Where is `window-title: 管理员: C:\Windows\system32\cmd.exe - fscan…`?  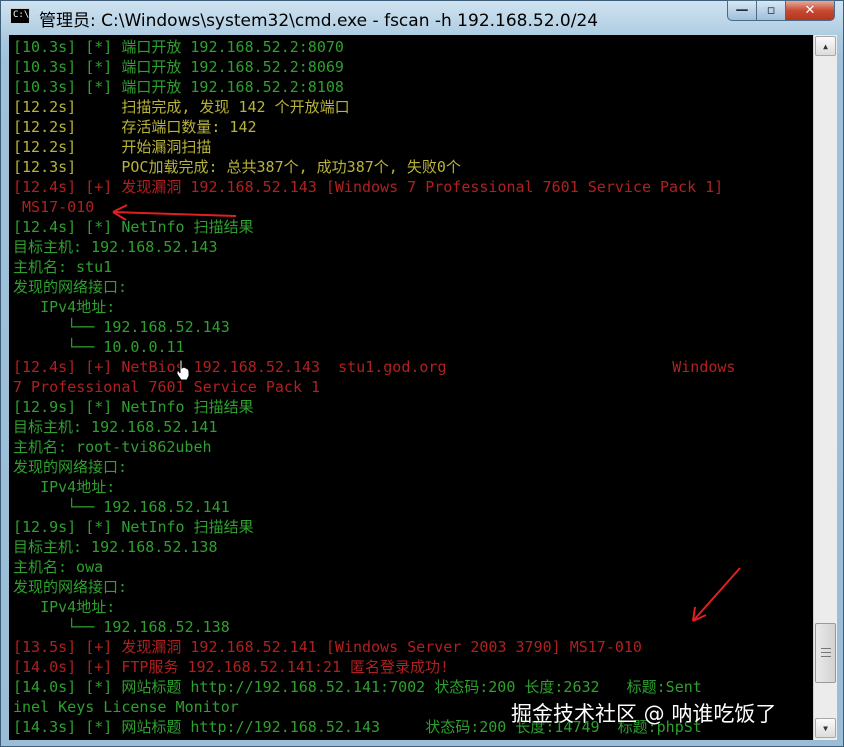 window-title: 管理员: C:\Windows\system32\cmd.exe - fscan… is located at coordinates (319, 21).